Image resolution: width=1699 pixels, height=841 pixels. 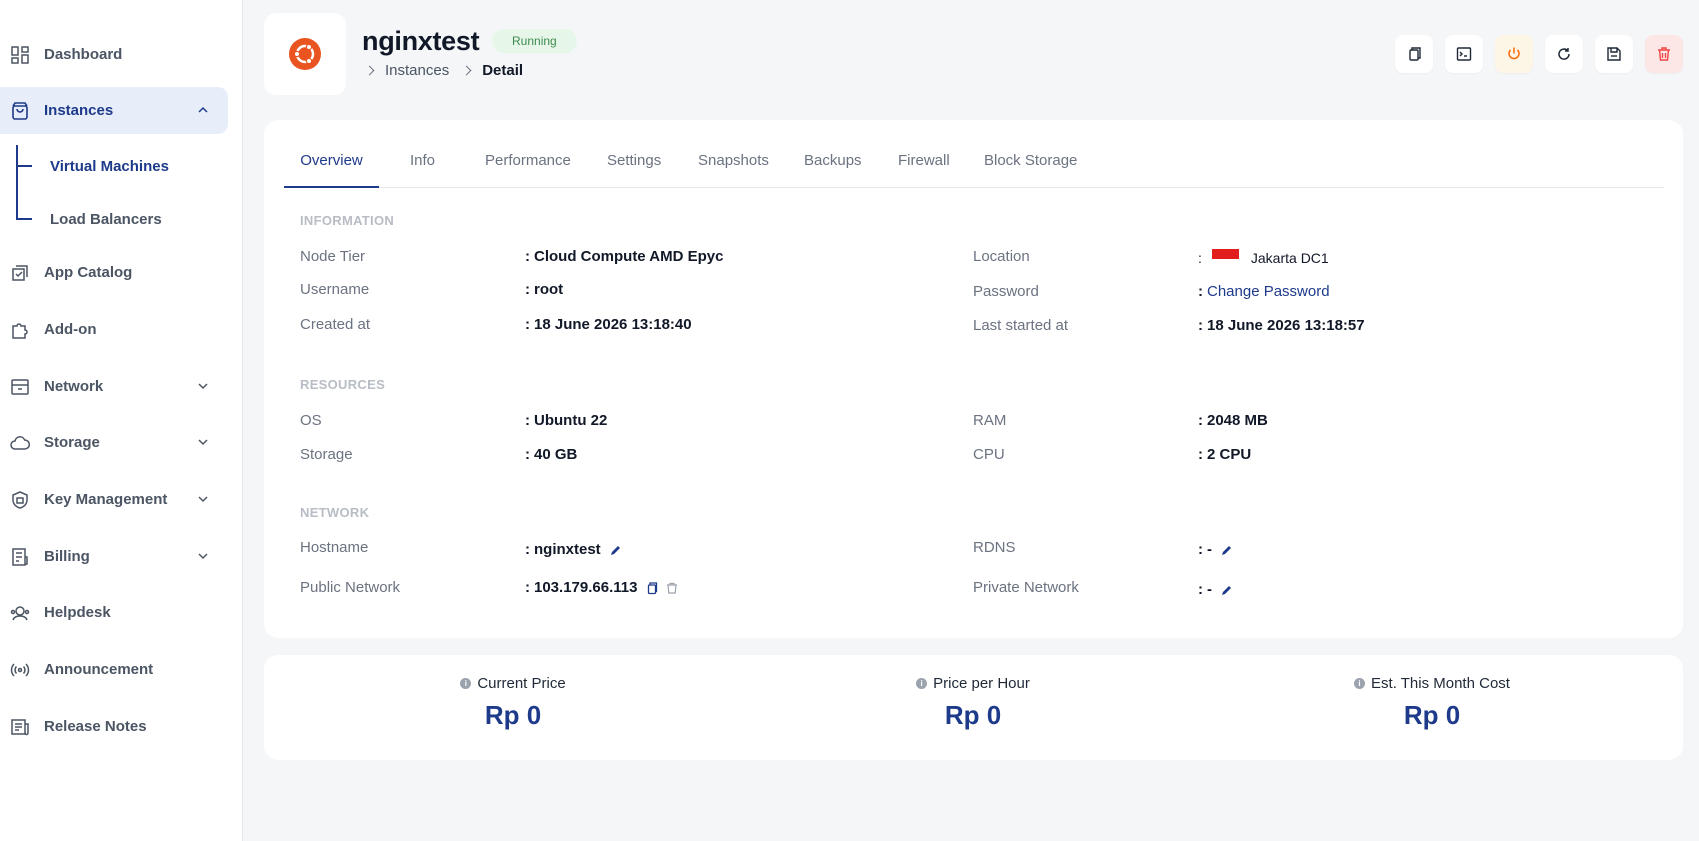 What do you see at coordinates (1229, 454) in the screenshot?
I see `cpu-text: 2 CPU` at bounding box center [1229, 454].